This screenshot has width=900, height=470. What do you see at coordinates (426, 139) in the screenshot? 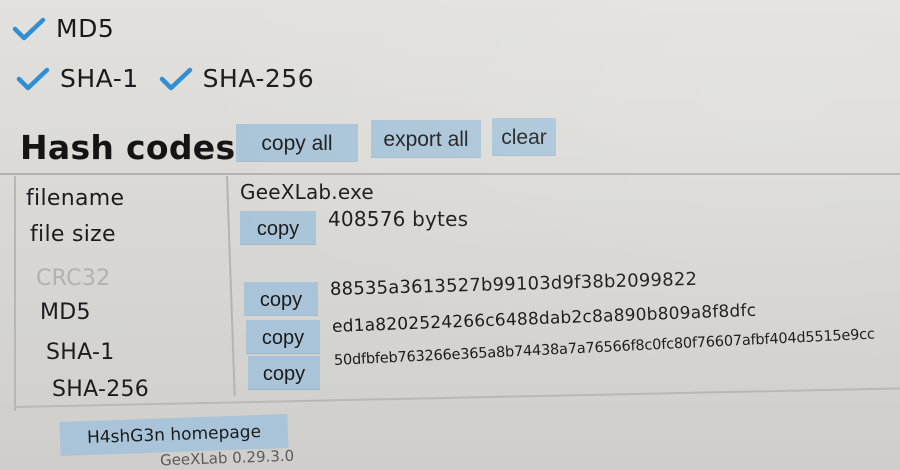
I see `export-all-button: export all` at bounding box center [426, 139].